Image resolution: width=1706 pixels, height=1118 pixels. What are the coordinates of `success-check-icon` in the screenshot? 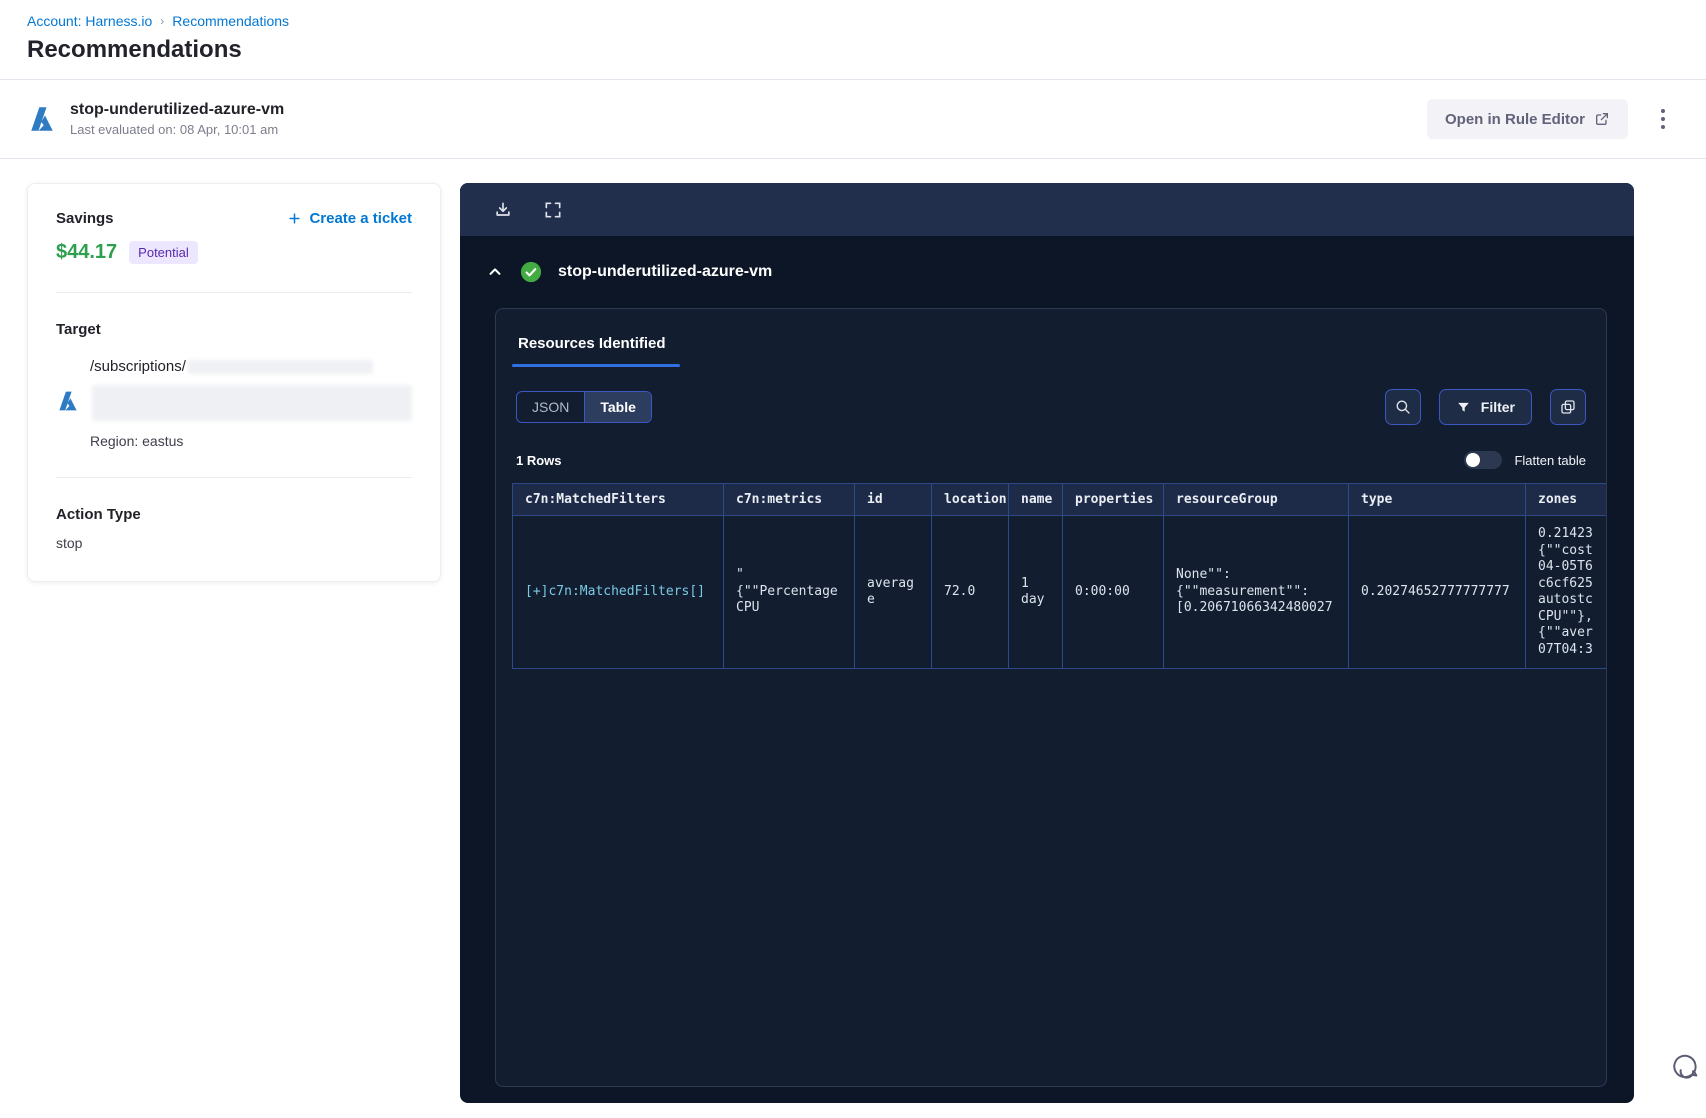 It's located at (531, 272).